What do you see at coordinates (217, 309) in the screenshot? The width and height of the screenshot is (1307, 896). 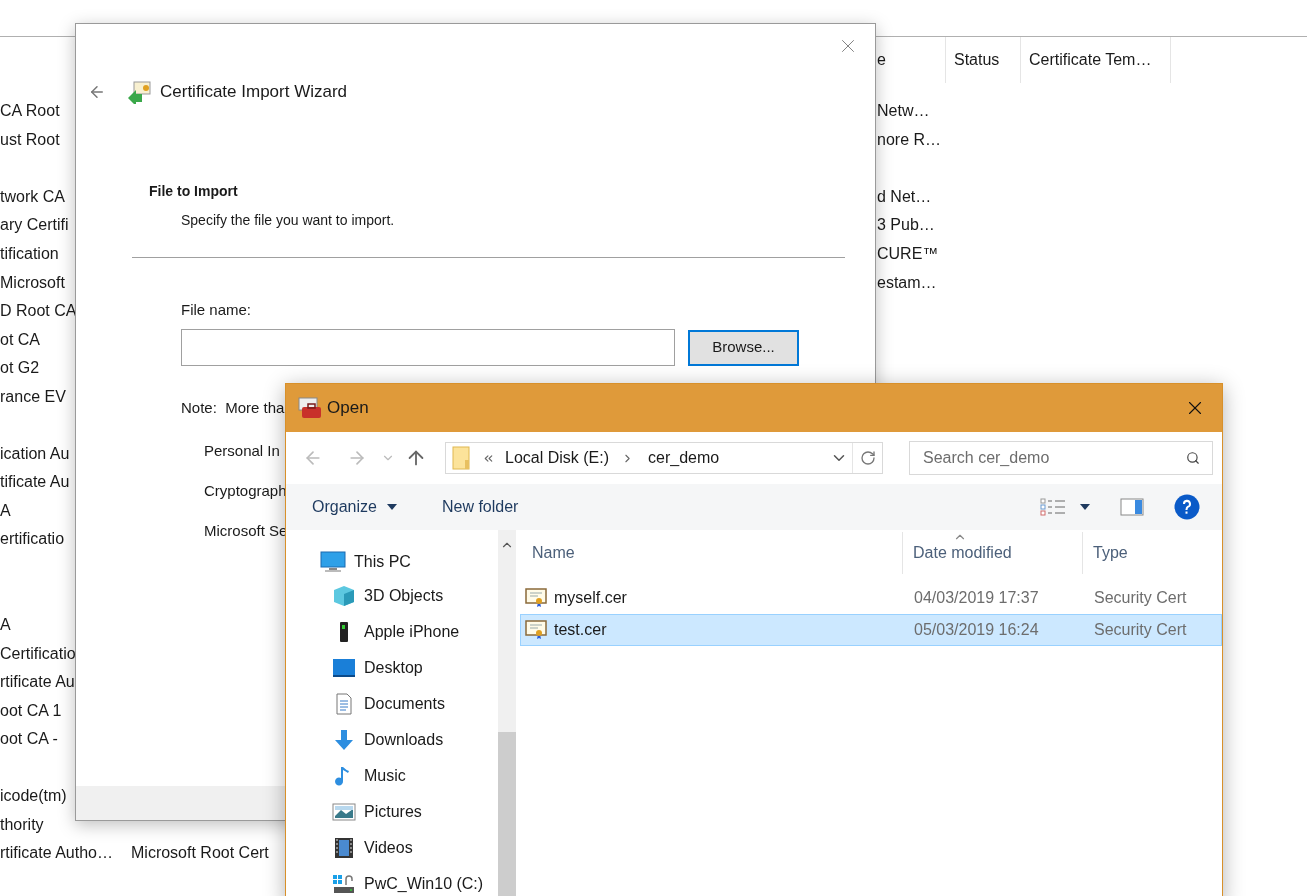 I see `field-label: File name:` at bounding box center [217, 309].